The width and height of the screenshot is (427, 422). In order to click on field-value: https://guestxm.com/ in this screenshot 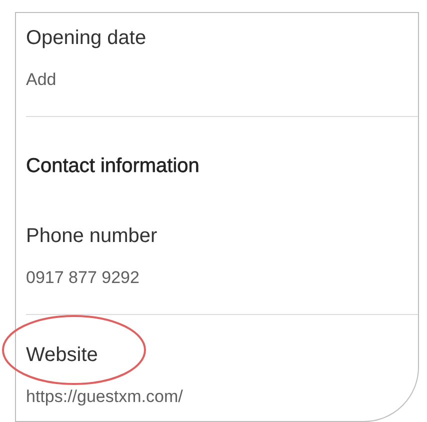, I will do `click(104, 397)`.